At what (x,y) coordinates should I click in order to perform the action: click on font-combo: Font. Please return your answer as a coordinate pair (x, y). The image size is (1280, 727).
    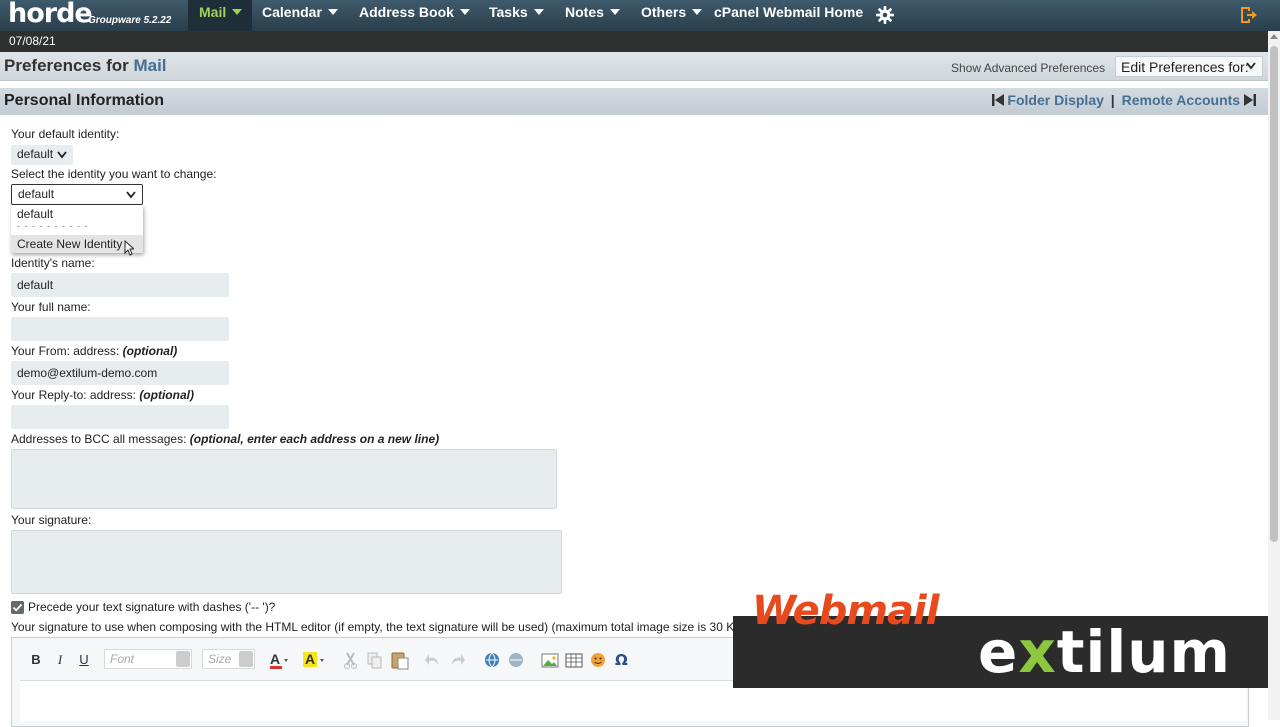
    Looking at the image, I should click on (148, 659).